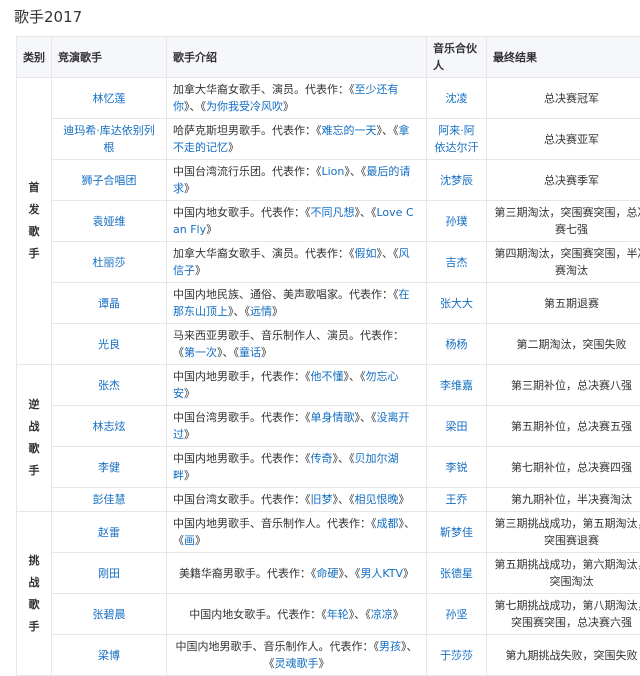  Describe the element at coordinates (333, 171) in the screenshot. I see `work-link: Lion` at that location.